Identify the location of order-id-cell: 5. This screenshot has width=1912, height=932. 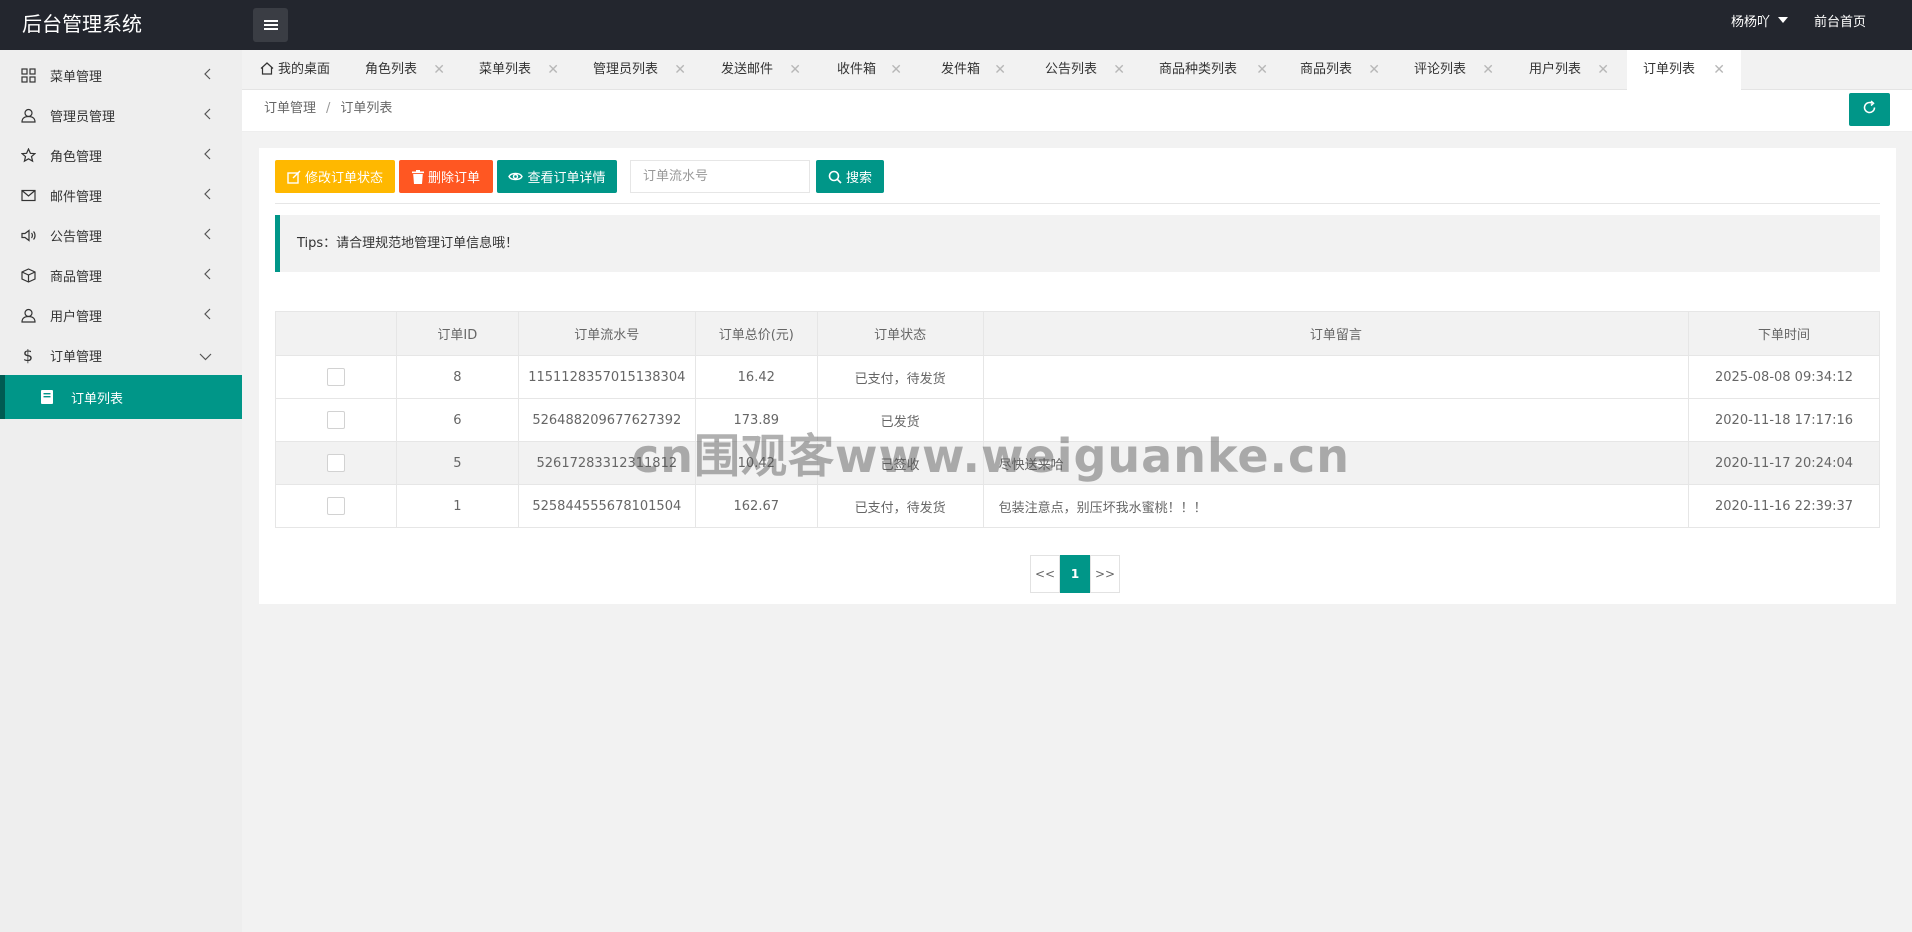
(457, 463).